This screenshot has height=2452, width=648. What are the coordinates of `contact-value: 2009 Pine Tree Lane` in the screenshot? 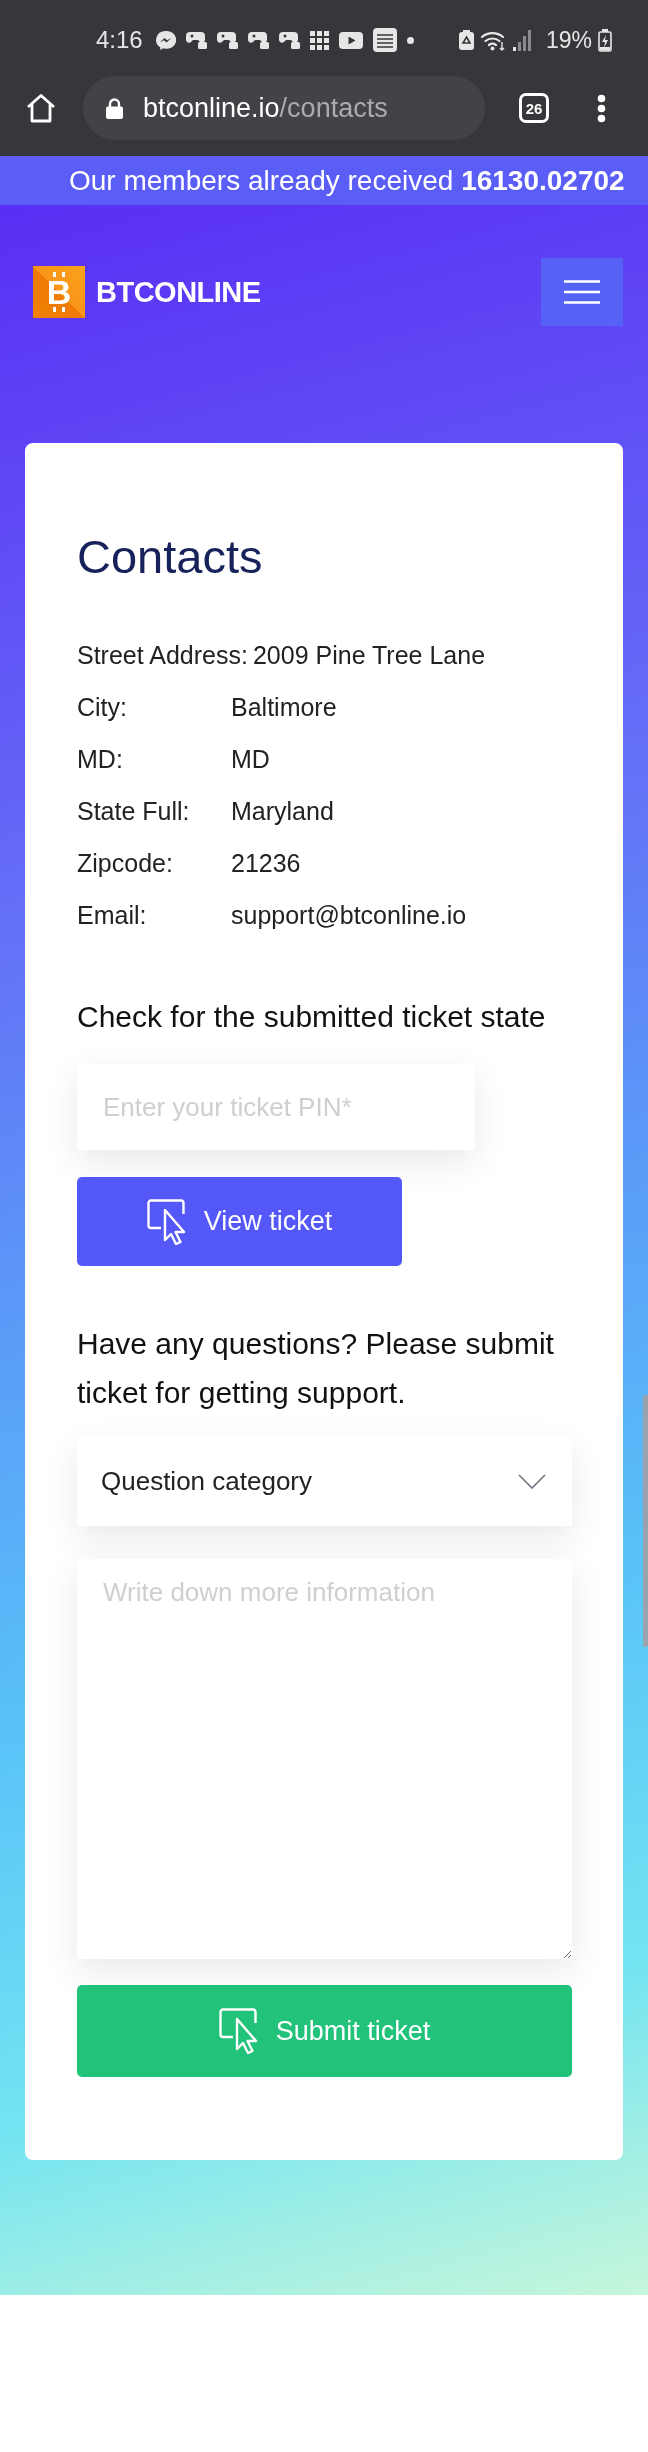 It's located at (369, 655).